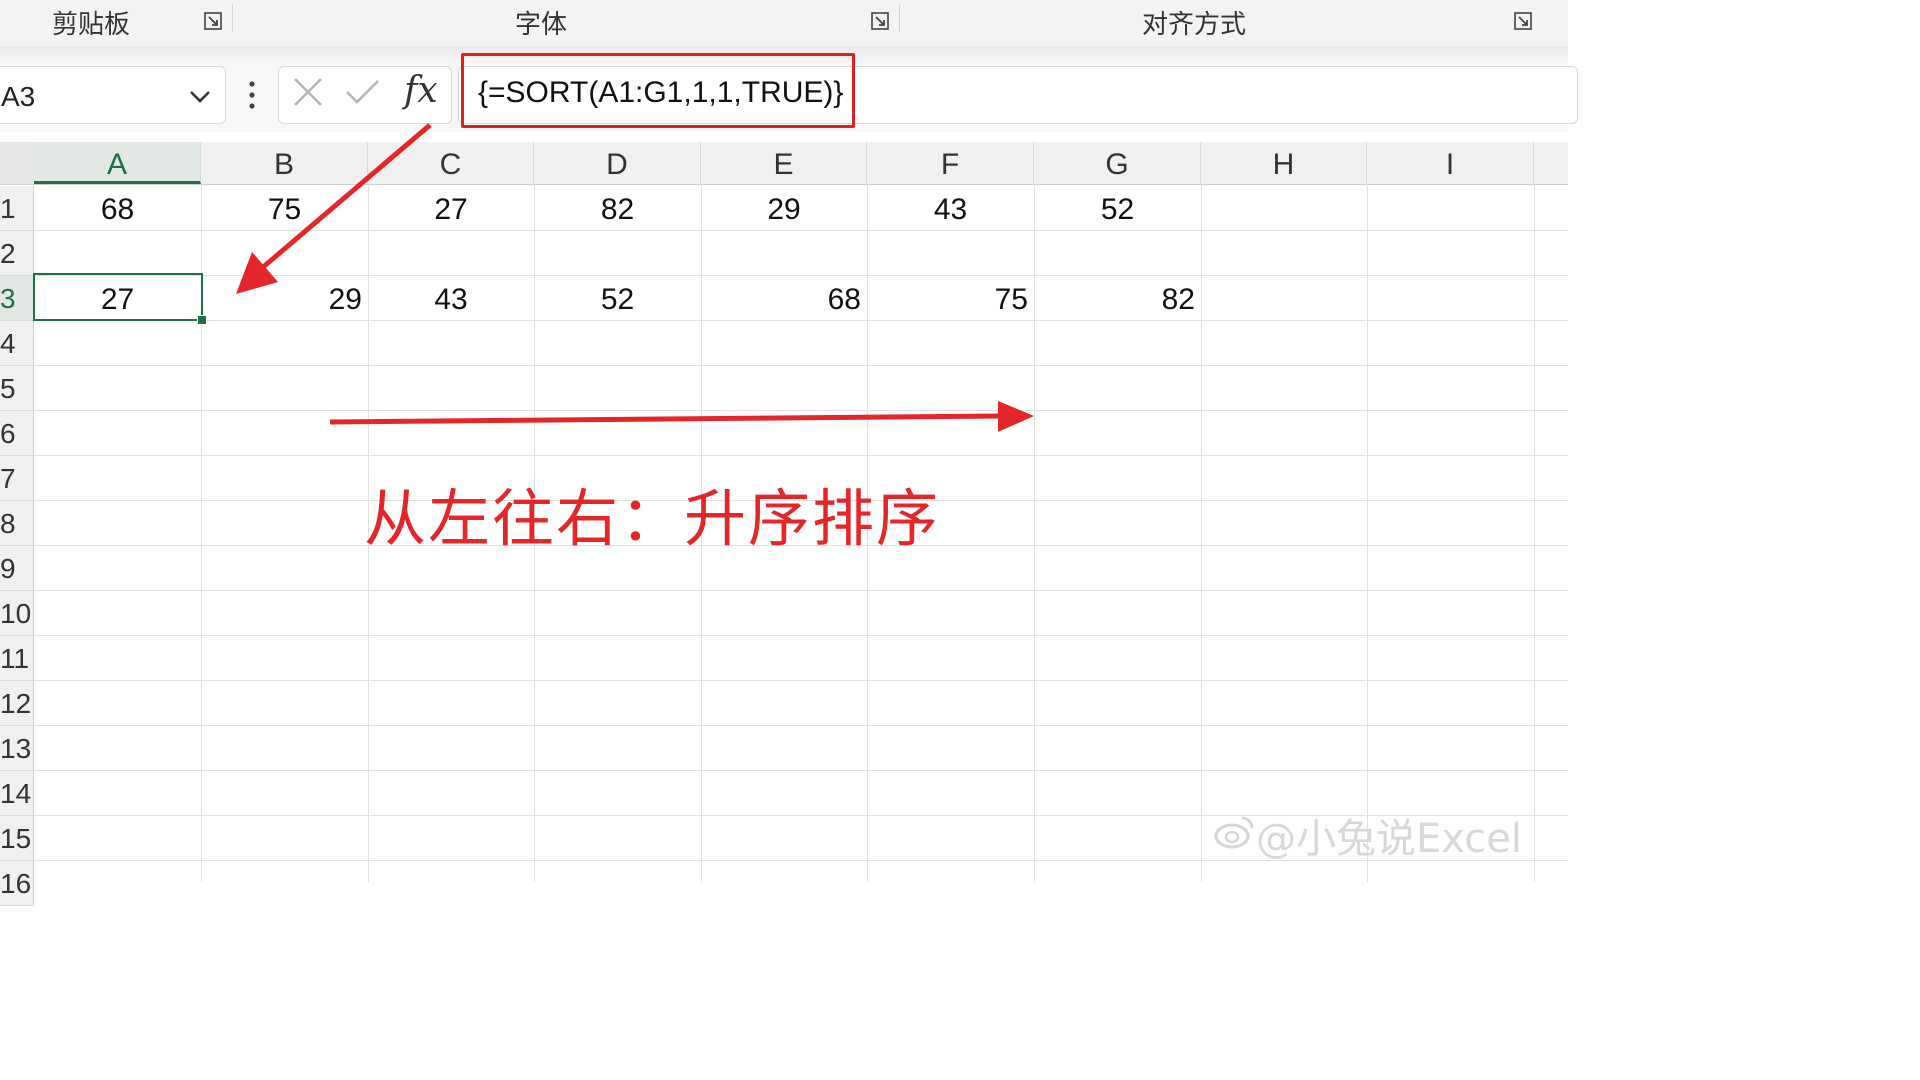  Describe the element at coordinates (652, 518) in the screenshot. I see `annotation-text: 从左往右：升序排序` at that location.